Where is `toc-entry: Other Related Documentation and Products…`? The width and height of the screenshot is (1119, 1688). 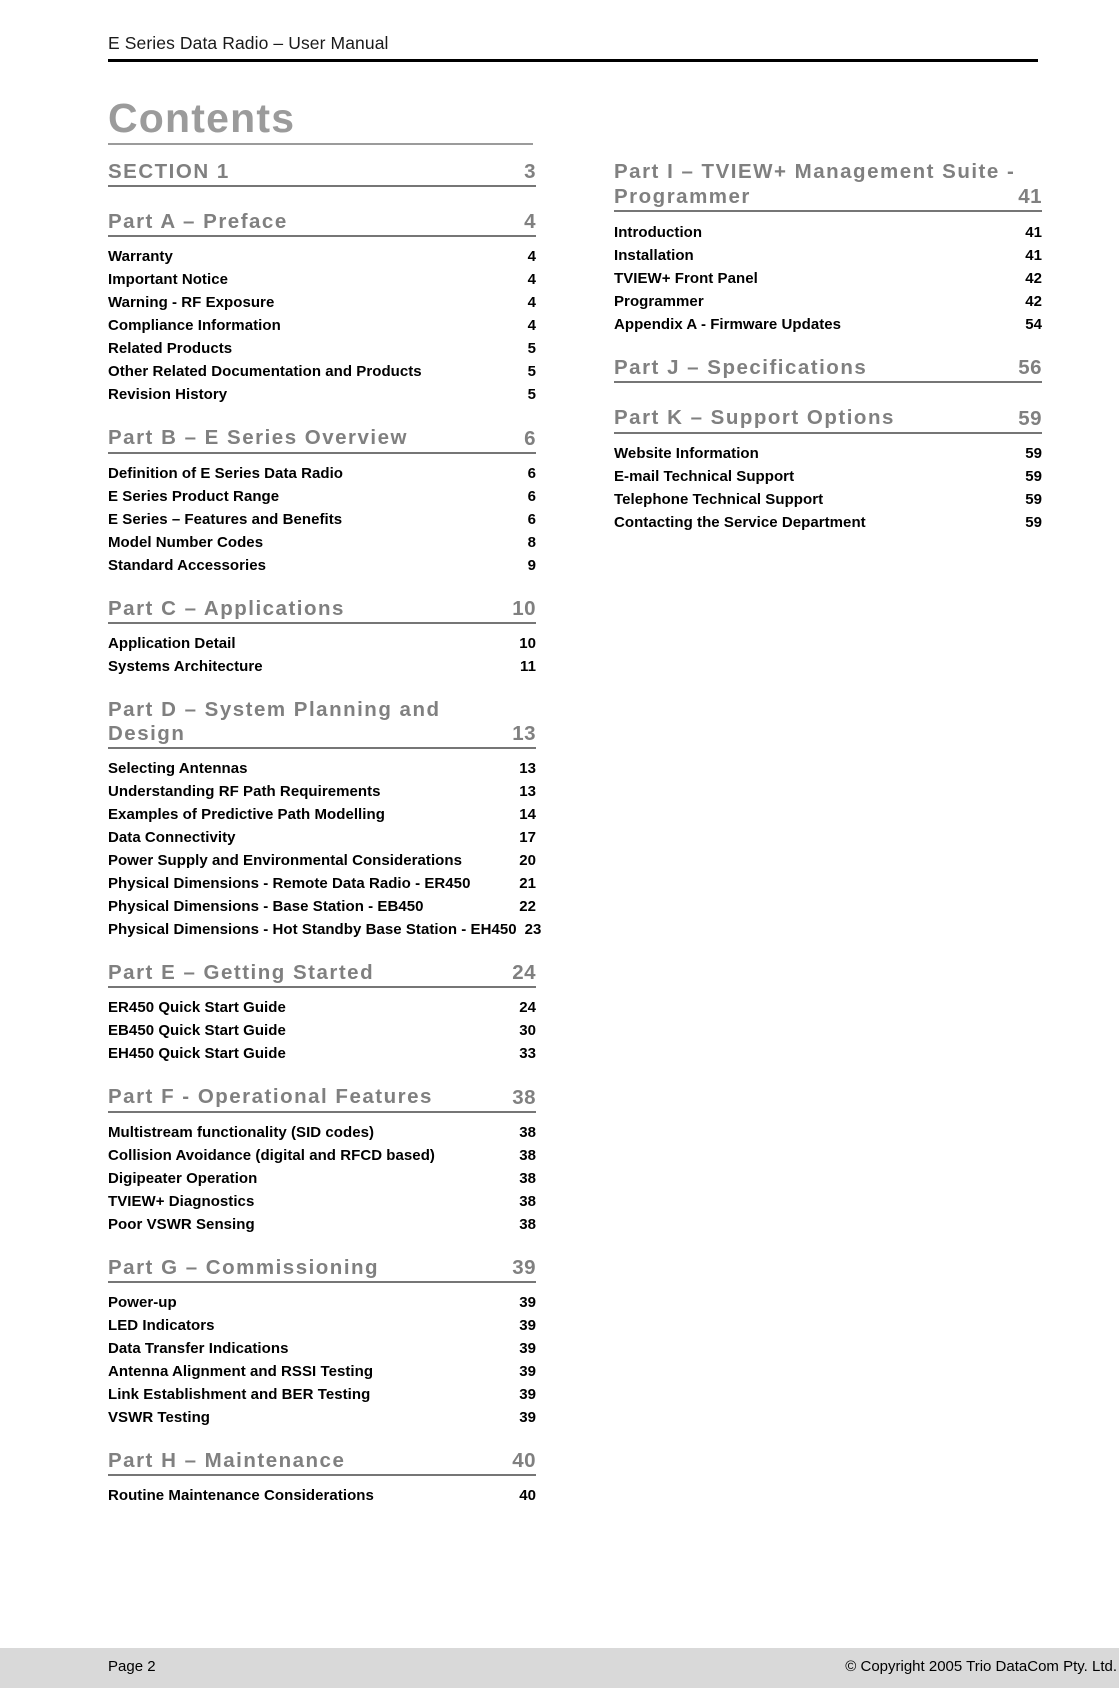 toc-entry: Other Related Documentation and Products… is located at coordinates (322, 371).